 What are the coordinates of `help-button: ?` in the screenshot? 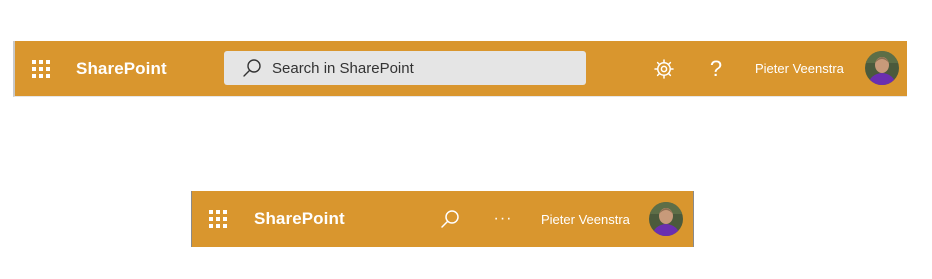 It's located at (716, 68).